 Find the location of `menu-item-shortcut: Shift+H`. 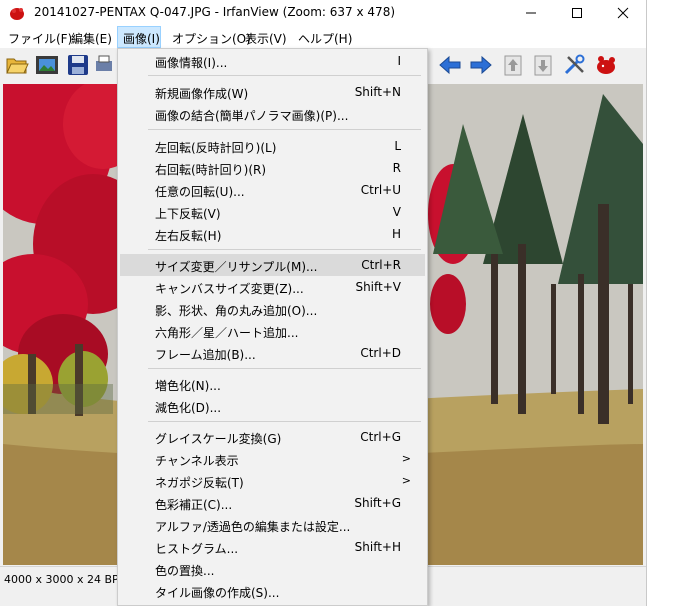

menu-item-shortcut: Shift+H is located at coordinates (377, 547).